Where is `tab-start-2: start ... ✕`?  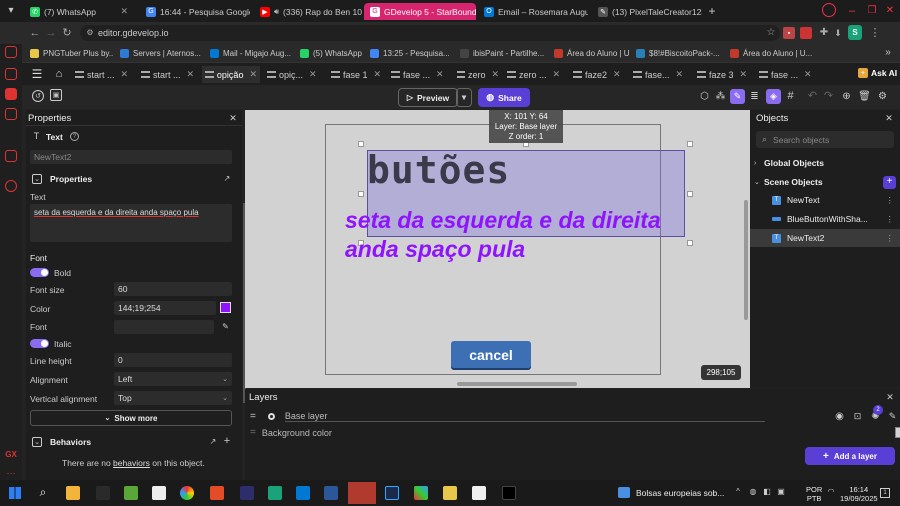 tab-start-2: start ... ✕ is located at coordinates (169, 74).